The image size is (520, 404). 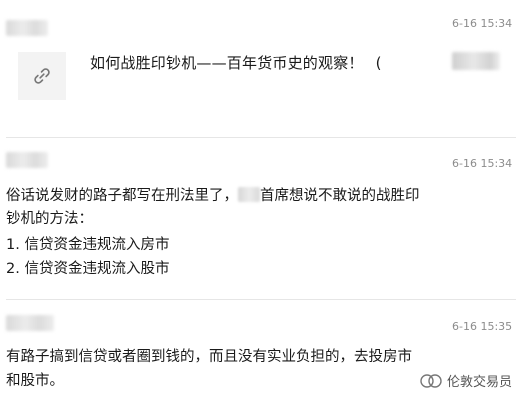 What do you see at coordinates (213, 195) in the screenshot?
I see `message-text-line: 俗话说发财的路子都写在刑法里了， 首席想说不敢说的战胜印` at bounding box center [213, 195].